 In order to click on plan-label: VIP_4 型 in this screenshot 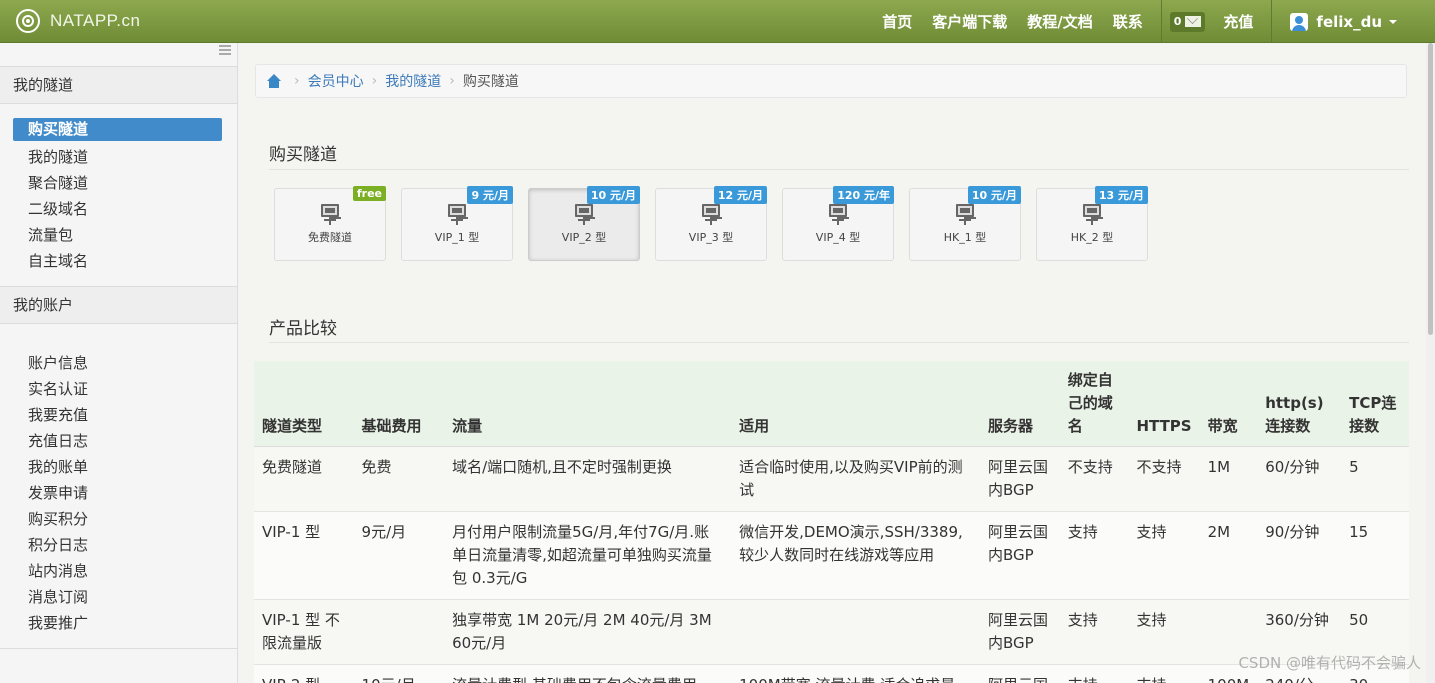, I will do `click(838, 237)`.